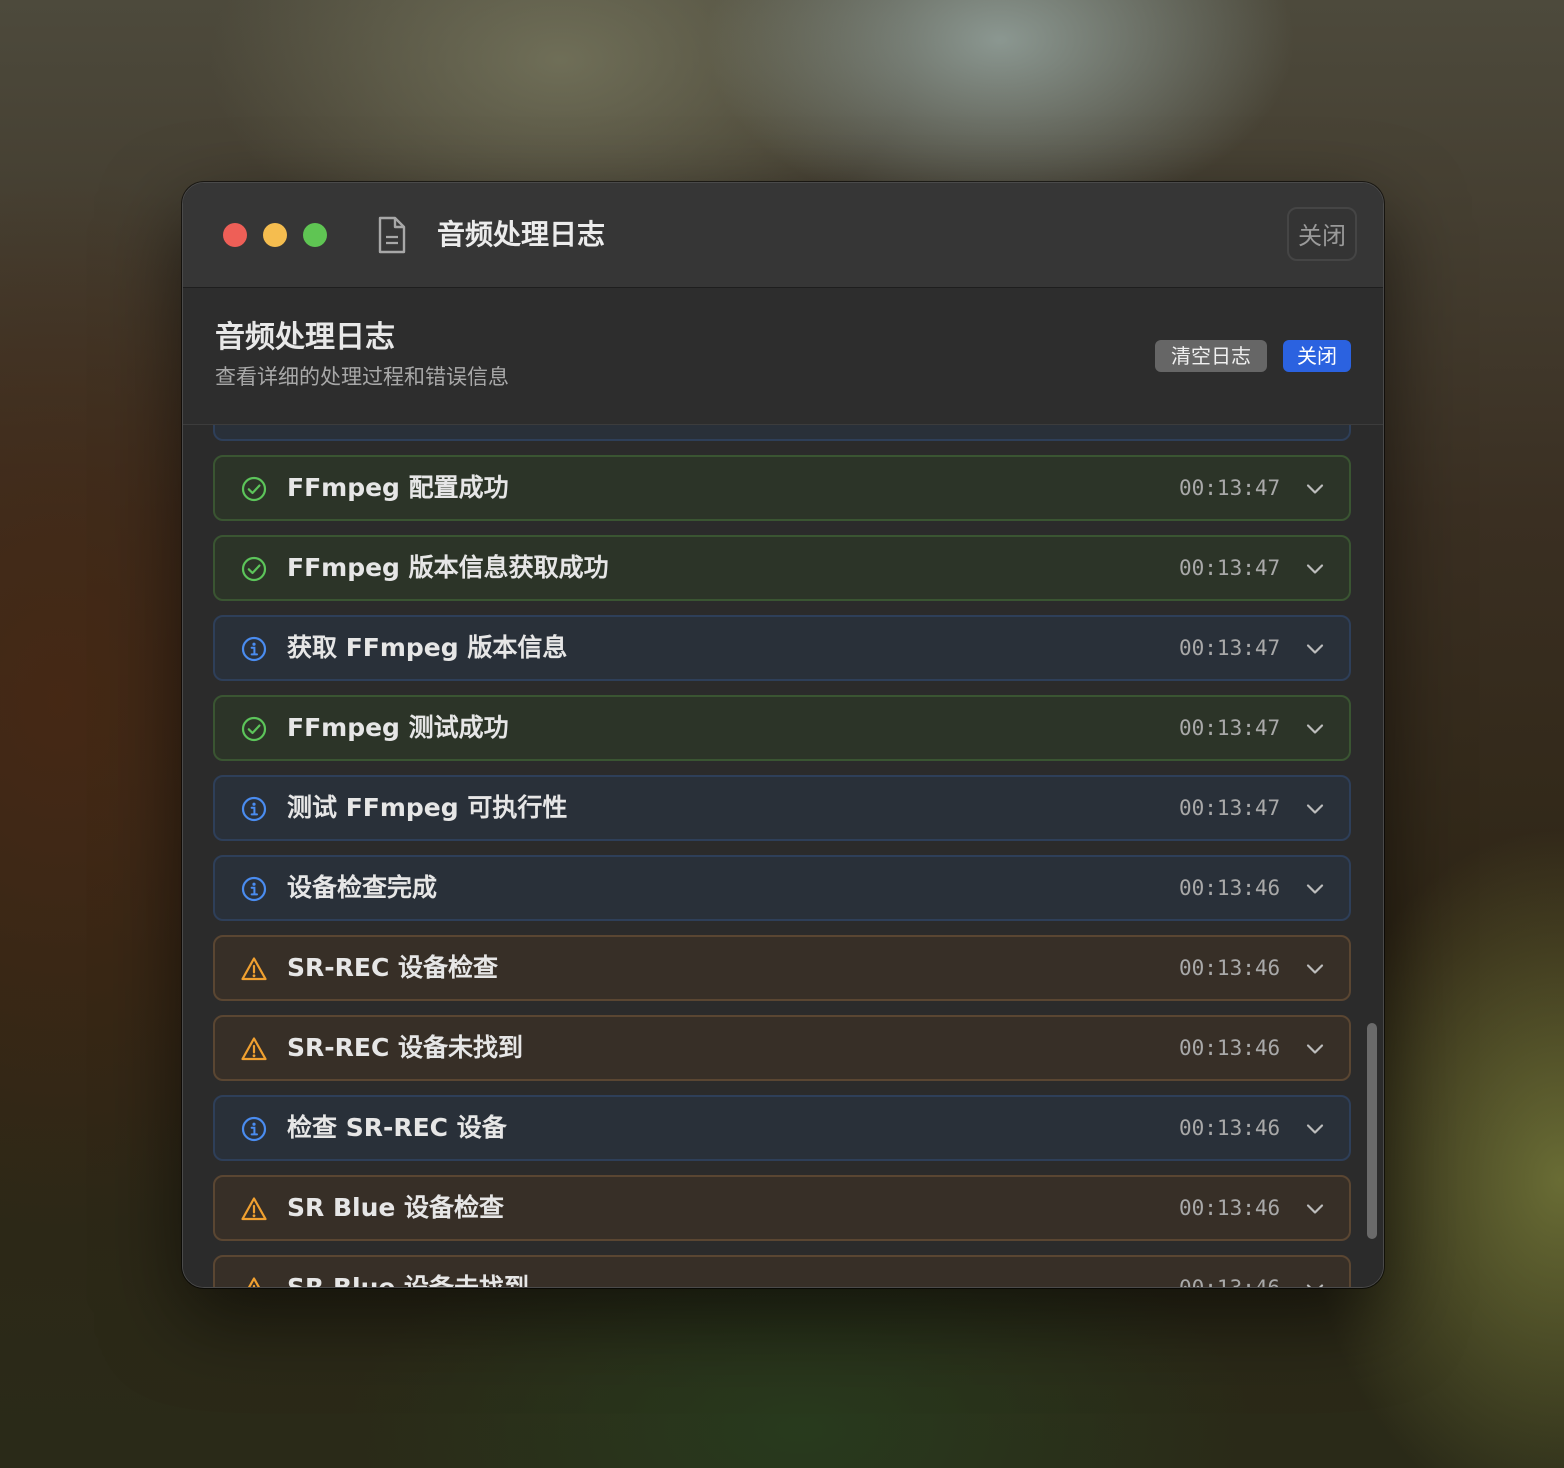 This screenshot has width=1564, height=1468. I want to click on log-message: SR-REC 设备未找到, so click(405, 1047).